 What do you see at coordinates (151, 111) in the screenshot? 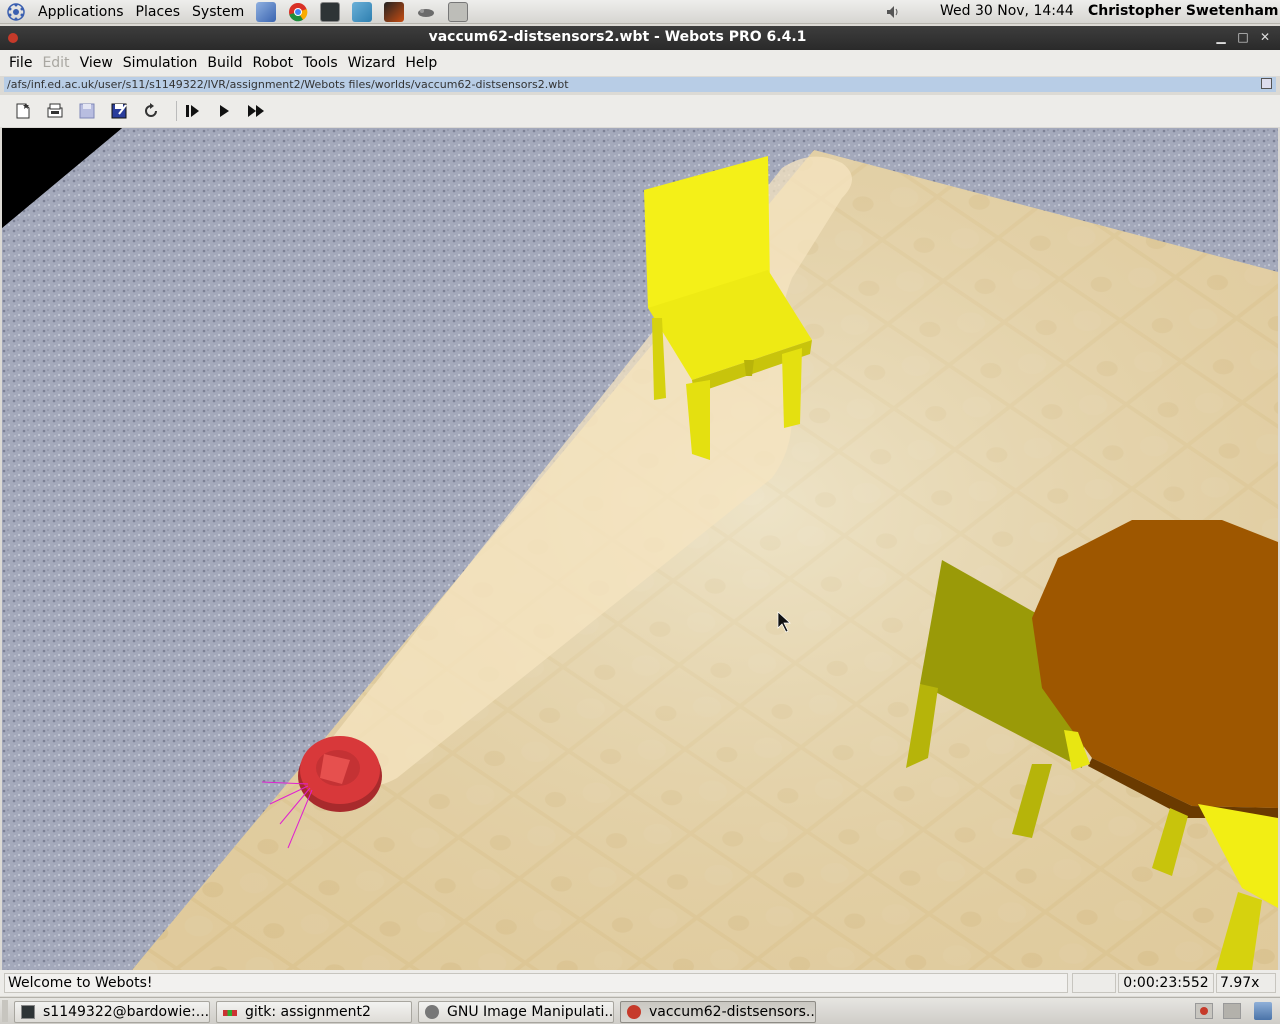
I see `revert-icon` at bounding box center [151, 111].